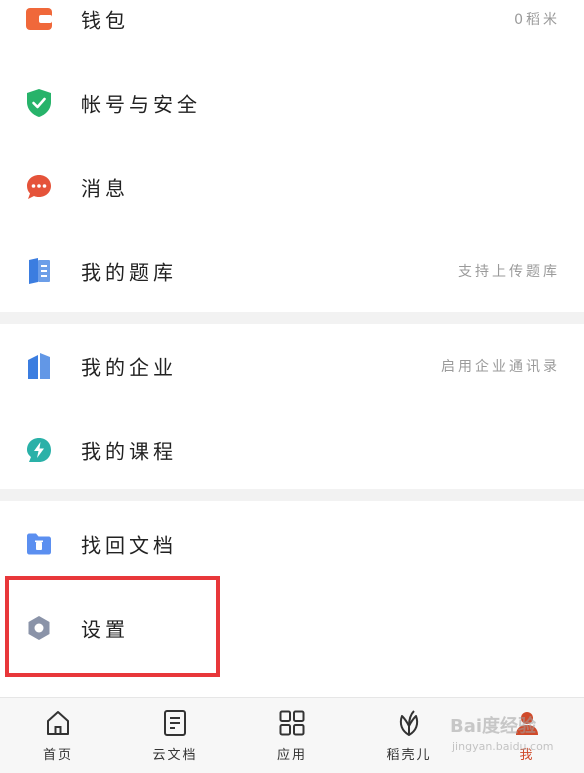  Describe the element at coordinates (292, 544) in the screenshot. I see `menu-item-recover-docs: 找回文档` at that location.